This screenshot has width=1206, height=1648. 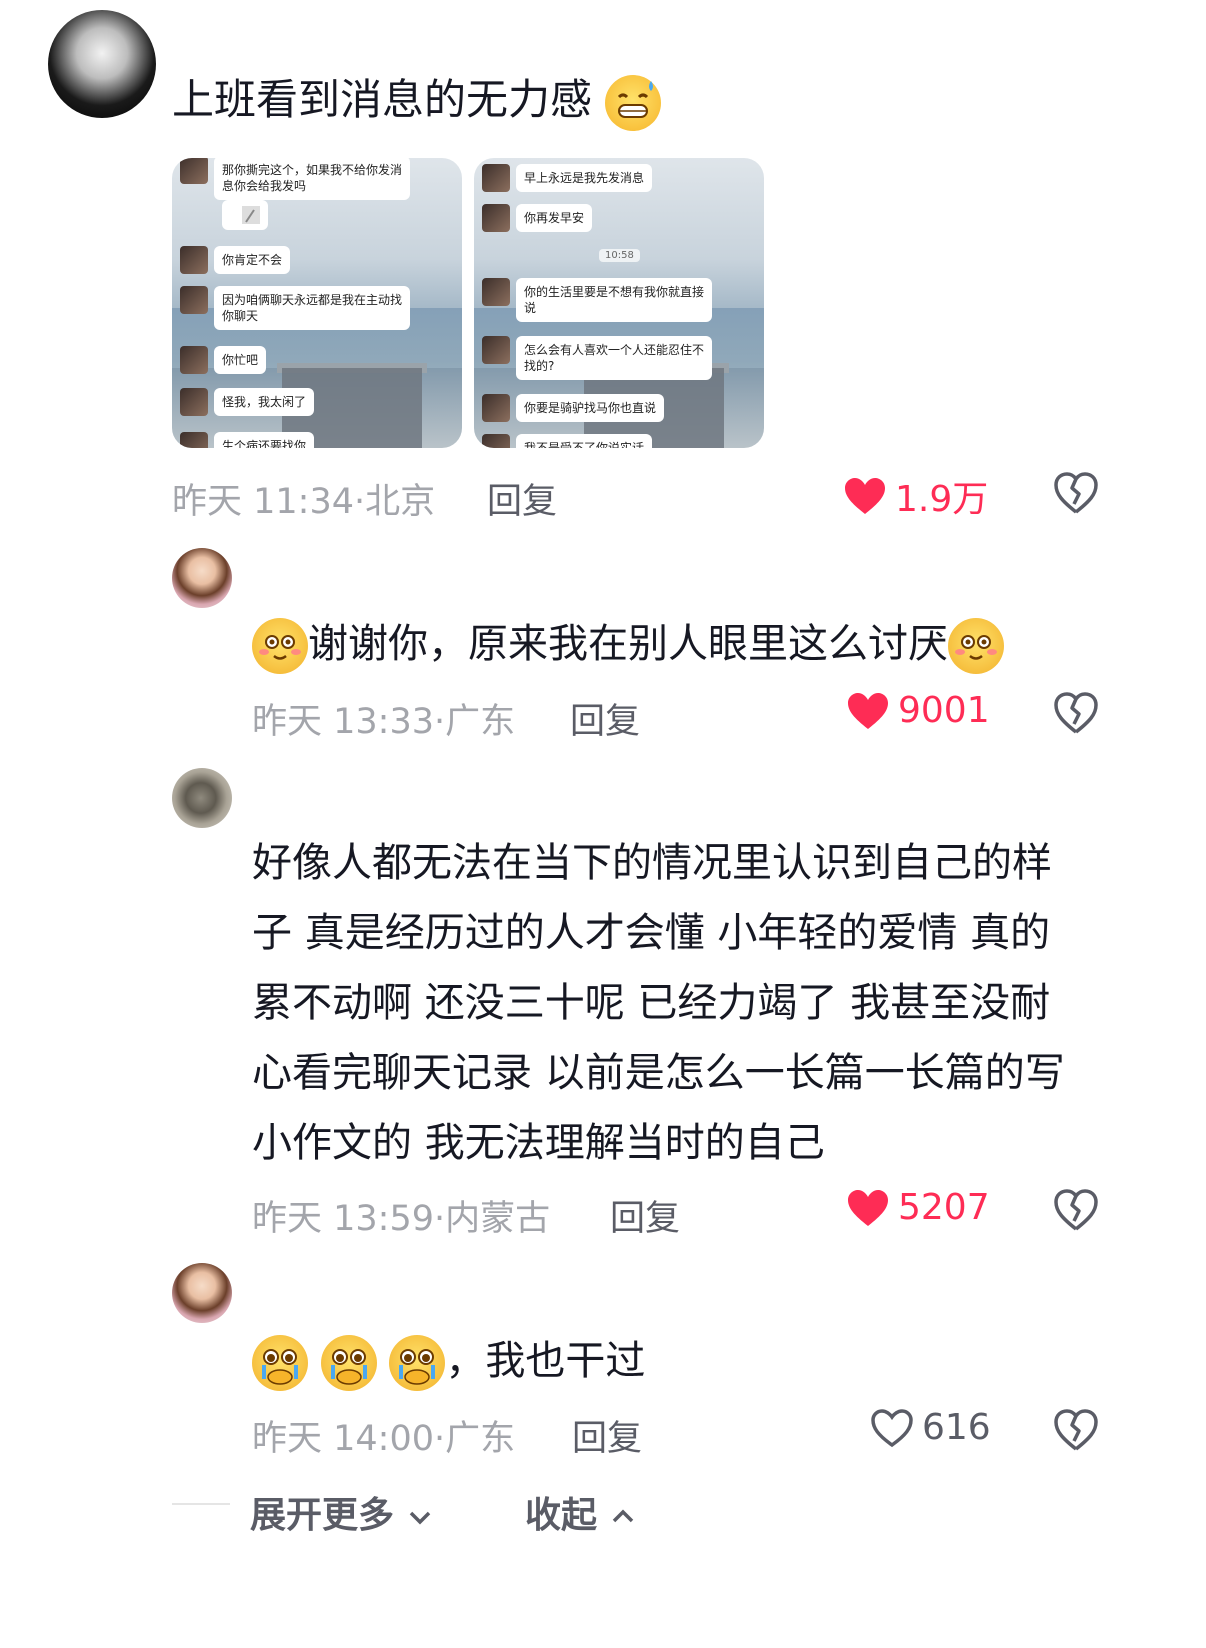 I want to click on like-button: 5207, so click(x=918, y=1207).